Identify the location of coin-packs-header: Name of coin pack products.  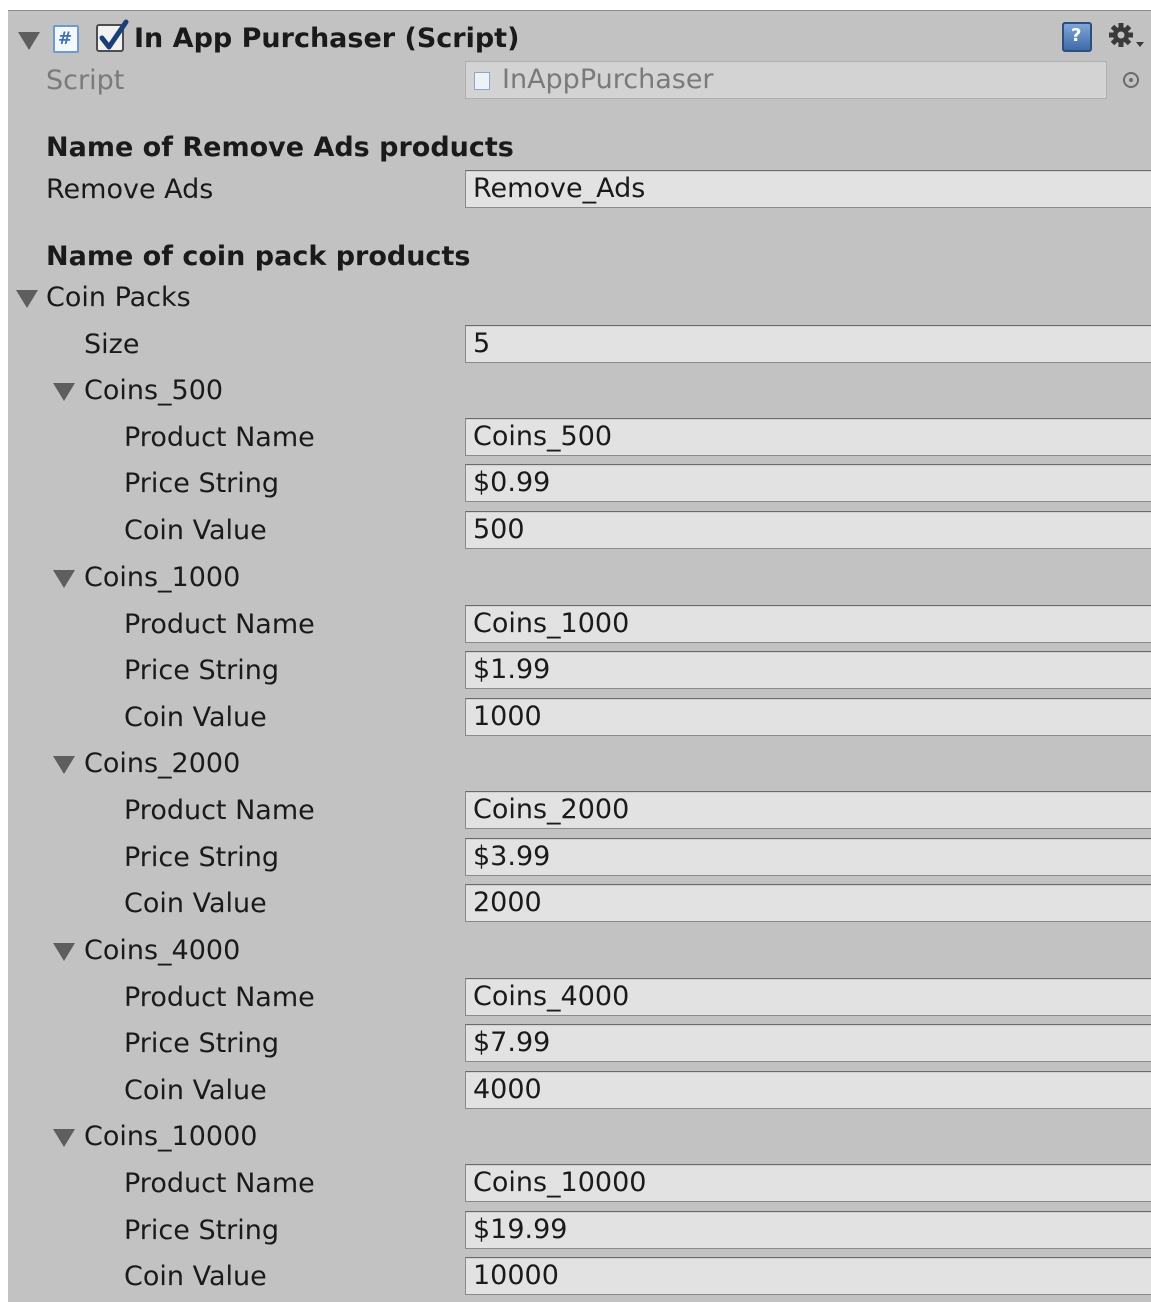
(258, 256).